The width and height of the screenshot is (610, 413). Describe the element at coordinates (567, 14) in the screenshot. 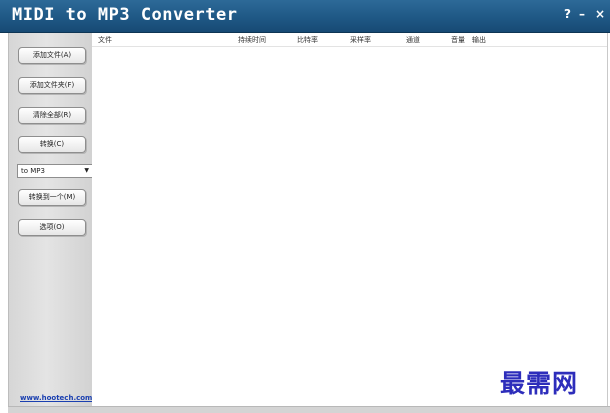

I see `help-button: ?` at that location.